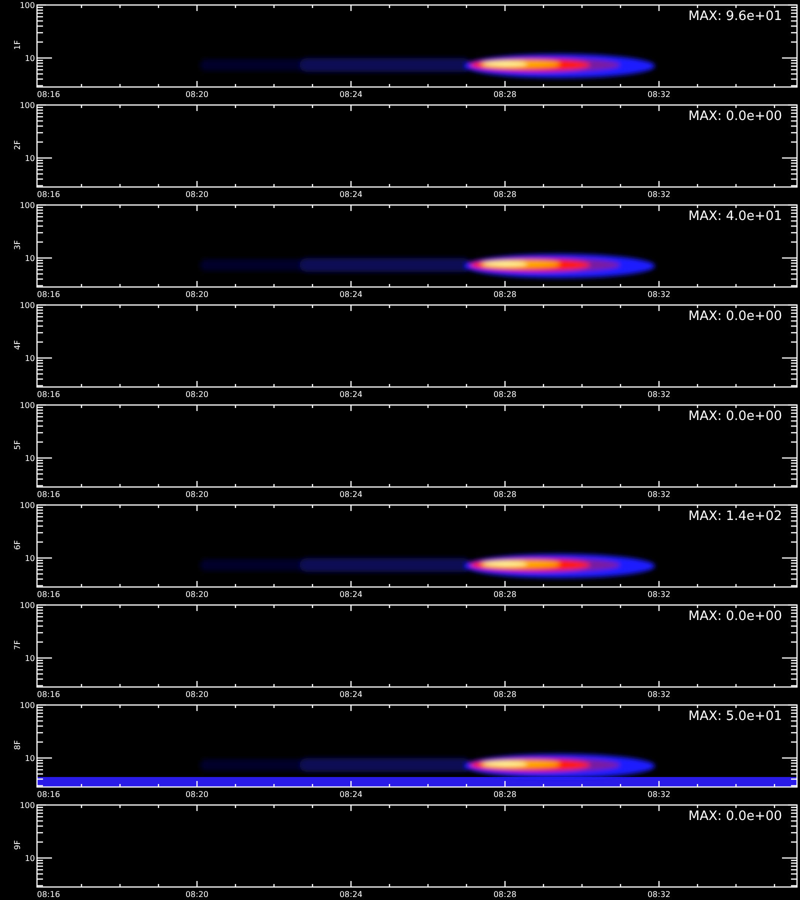 This screenshot has width=800, height=900. Describe the element at coordinates (17, 245) in the screenshot. I see `axis-label: 3F` at that location.